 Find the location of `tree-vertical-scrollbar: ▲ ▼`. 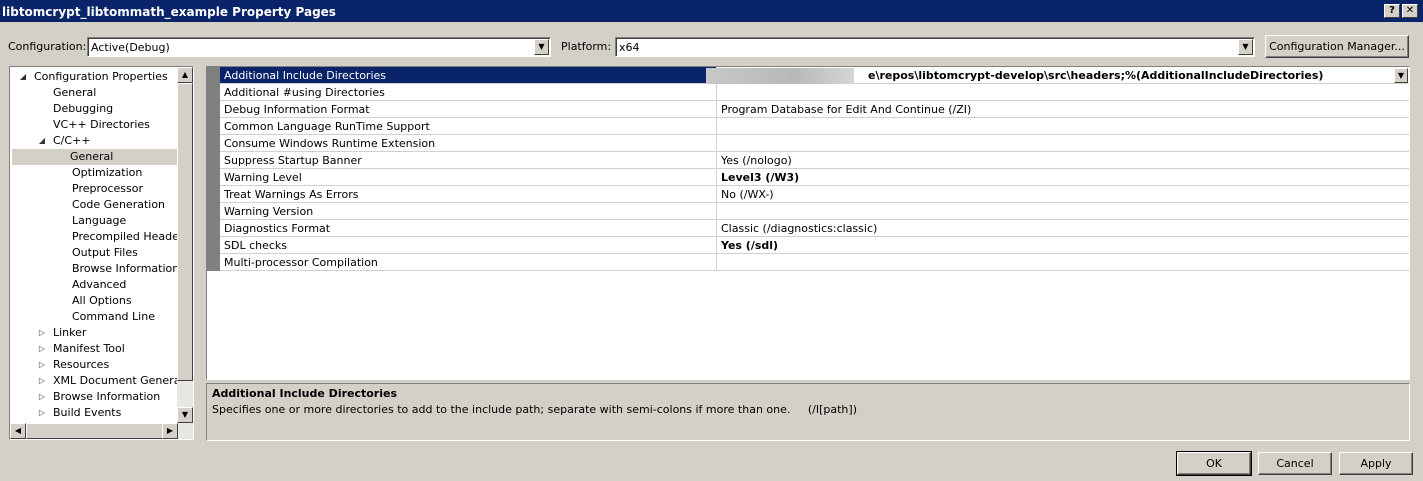

tree-vertical-scrollbar: ▲ ▼ is located at coordinates (185, 245).